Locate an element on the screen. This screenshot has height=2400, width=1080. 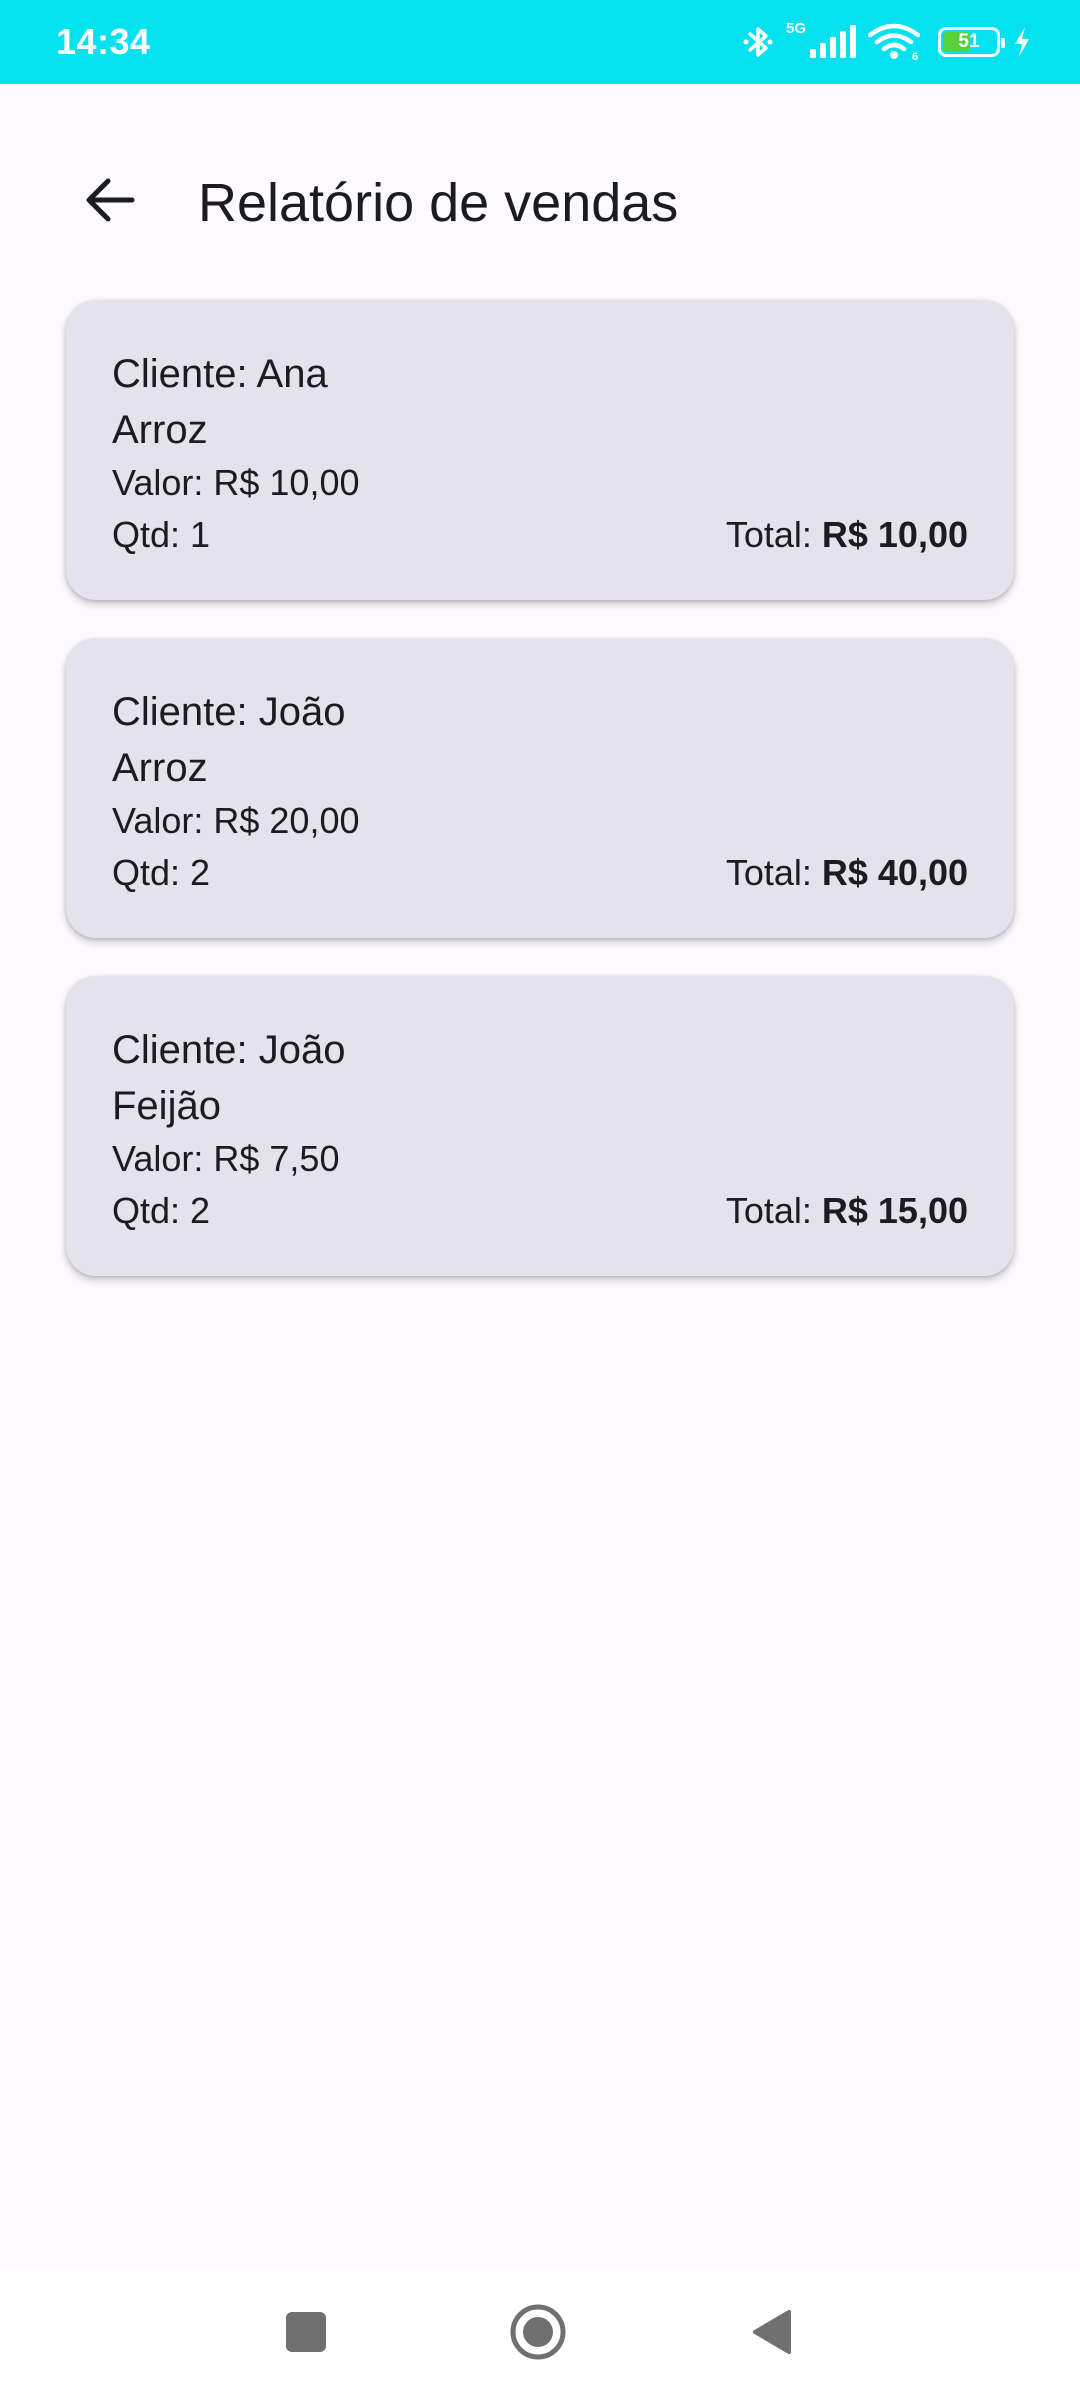
battery-icon: 51 is located at coordinates (971, 42).